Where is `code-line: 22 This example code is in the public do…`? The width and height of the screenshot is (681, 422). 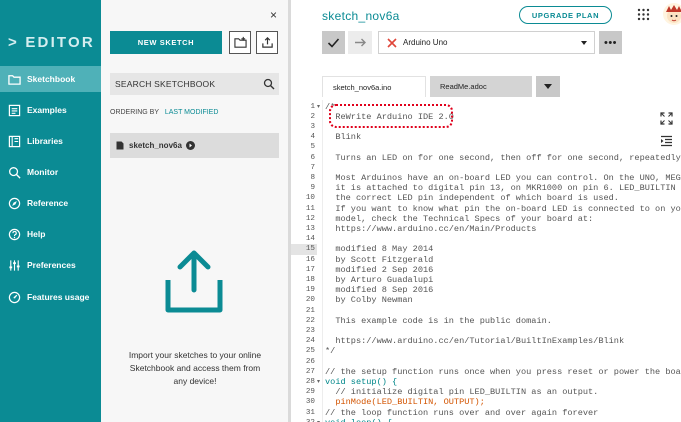 code-line: 22 This example code is in the public do… is located at coordinates (486, 321).